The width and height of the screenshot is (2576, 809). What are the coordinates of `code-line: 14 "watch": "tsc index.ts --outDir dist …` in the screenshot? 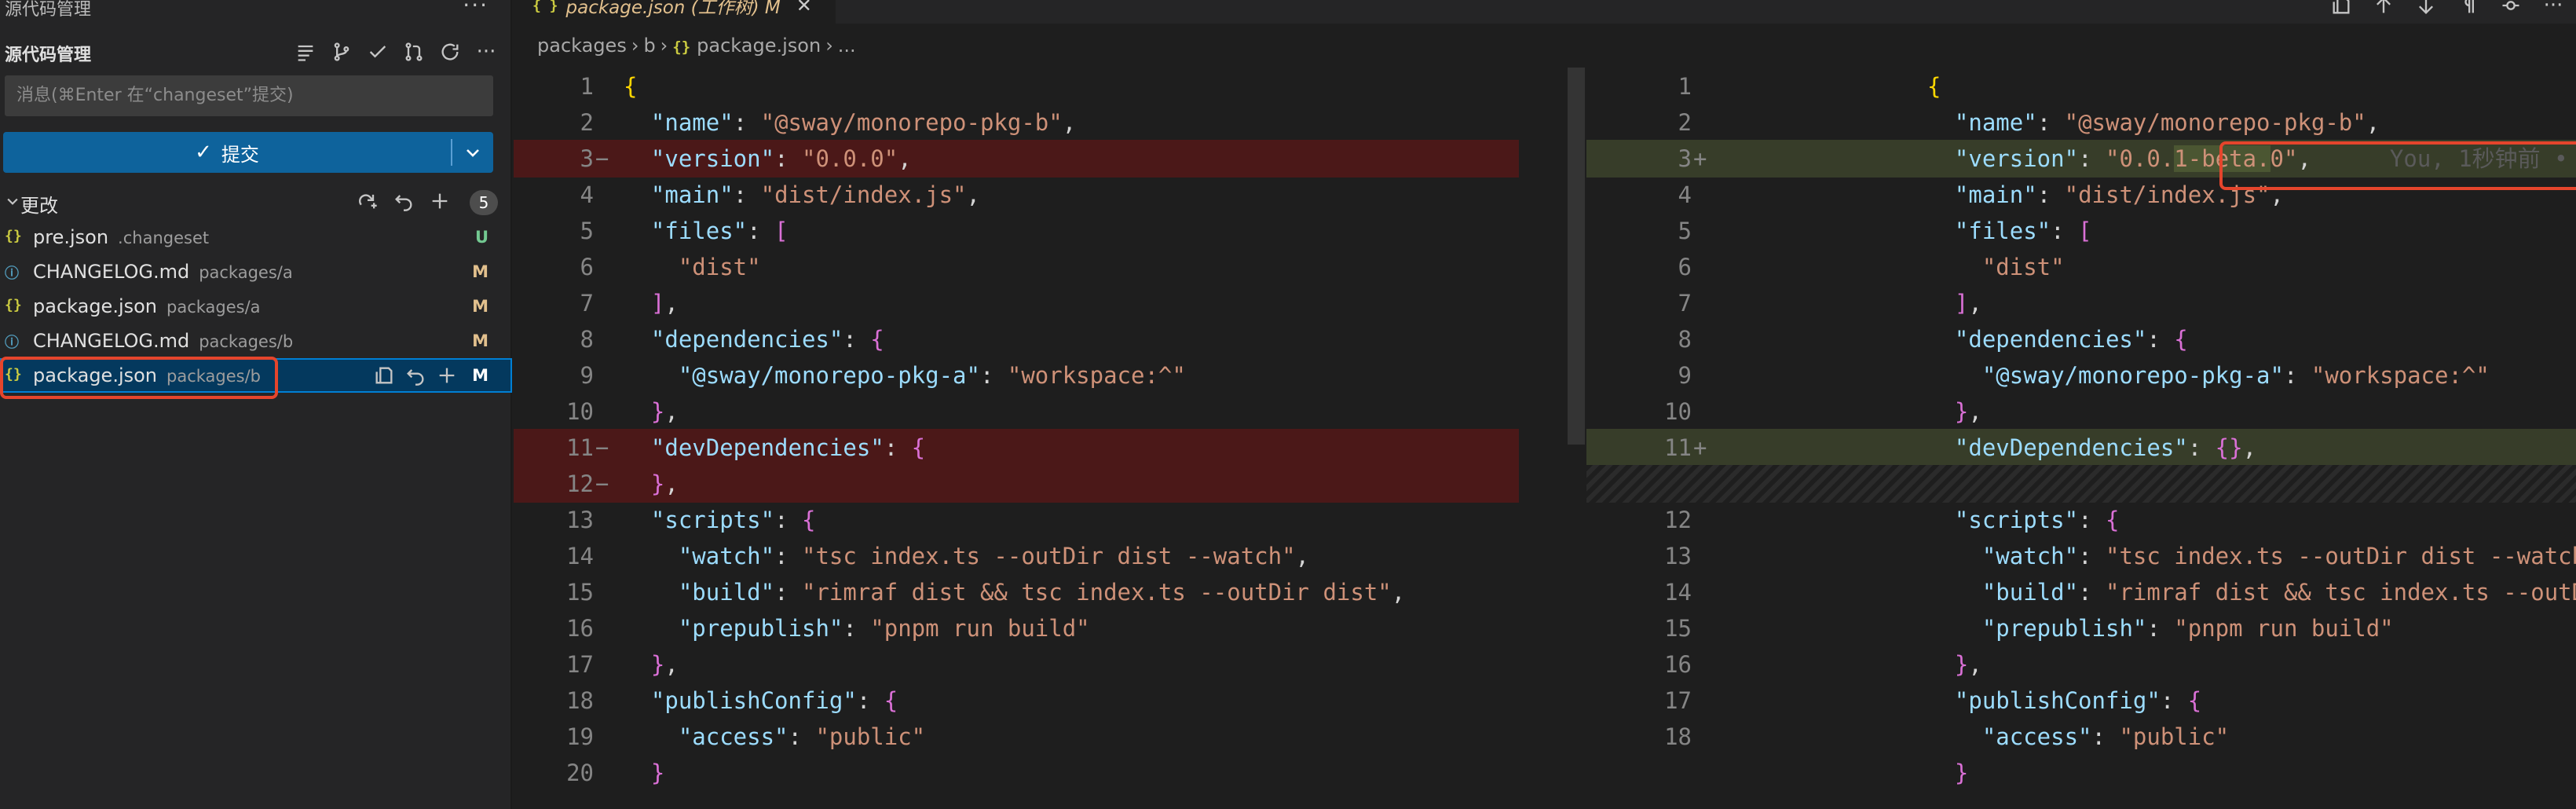 It's located at (1050, 556).